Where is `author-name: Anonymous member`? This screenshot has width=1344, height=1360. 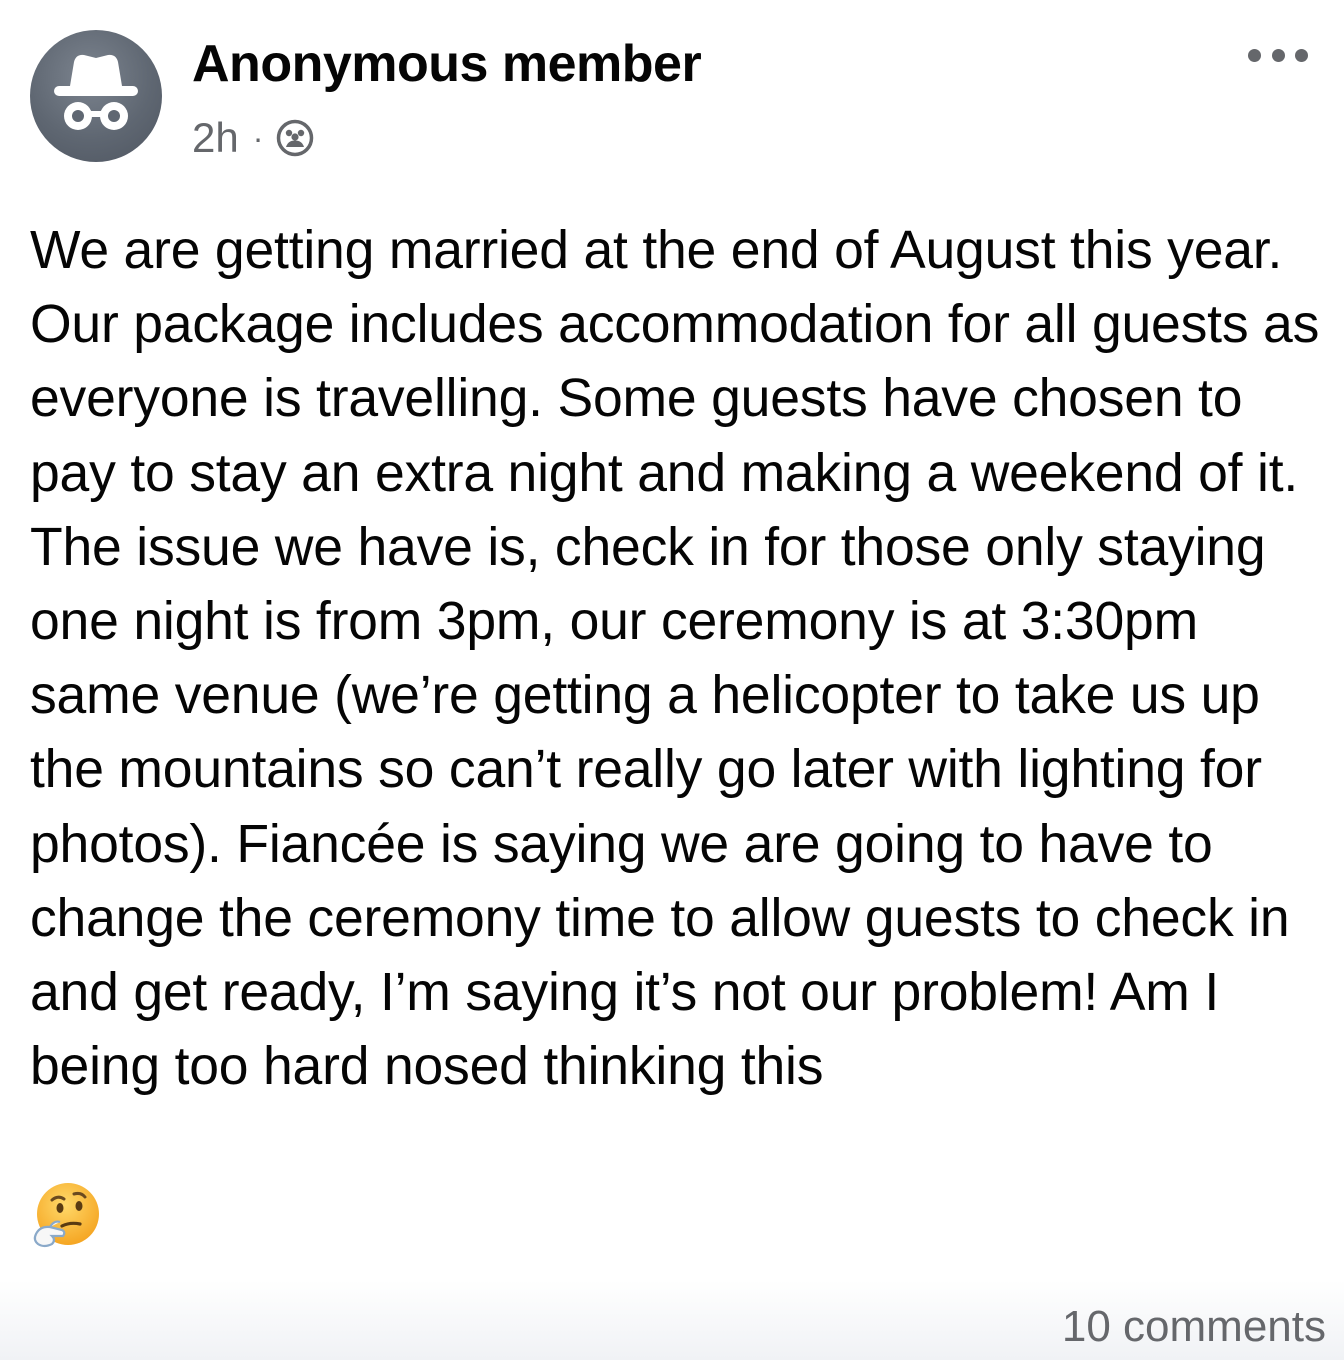 author-name: Anonymous member is located at coordinates (447, 64).